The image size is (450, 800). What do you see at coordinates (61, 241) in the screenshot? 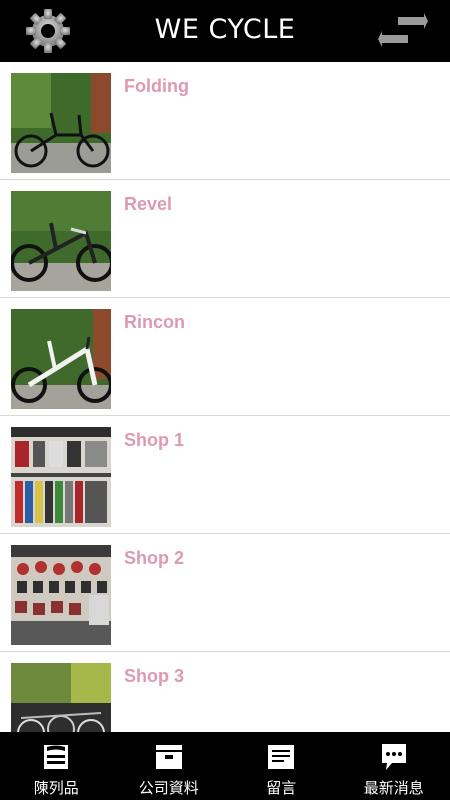
I see `revel-bike-photo` at bounding box center [61, 241].